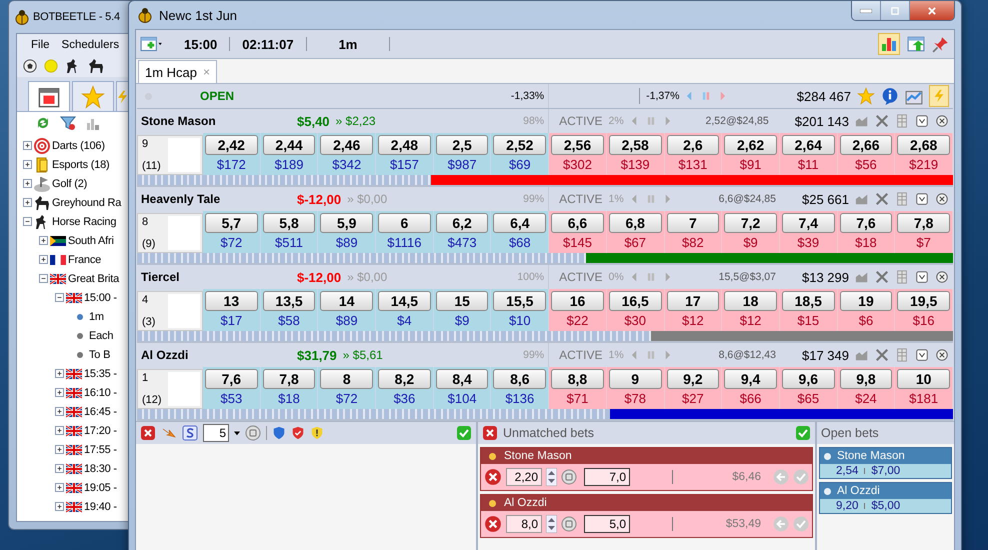 The width and height of the screenshot is (988, 550). What do you see at coordinates (231, 301) in the screenshot?
I see `back-price-button: 13` at bounding box center [231, 301].